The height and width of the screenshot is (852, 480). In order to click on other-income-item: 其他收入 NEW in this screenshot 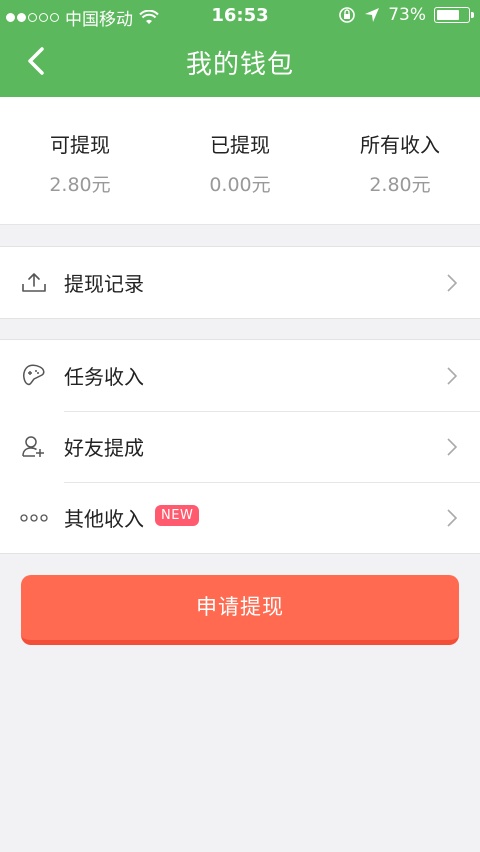, I will do `click(240, 517)`.